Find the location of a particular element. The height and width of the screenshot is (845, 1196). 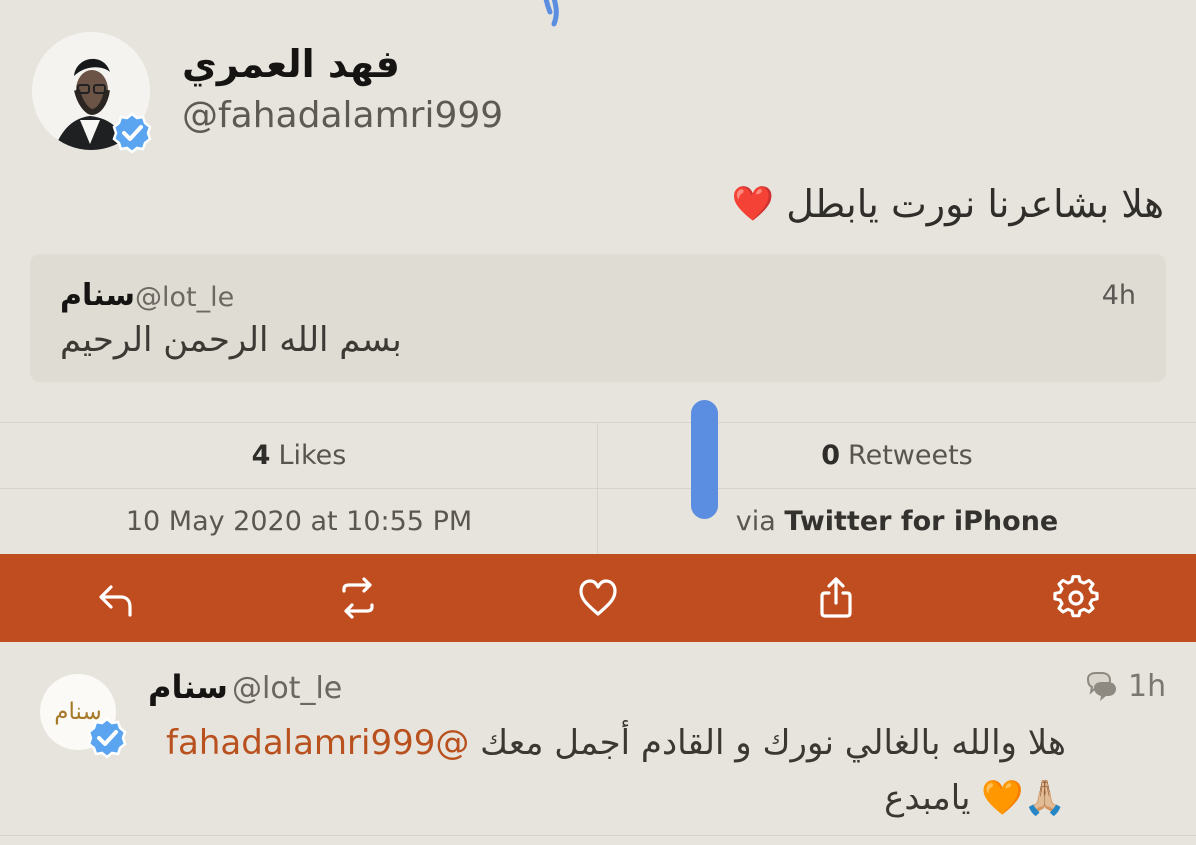

quoted-author-handle: @lot_le is located at coordinates (184, 297).